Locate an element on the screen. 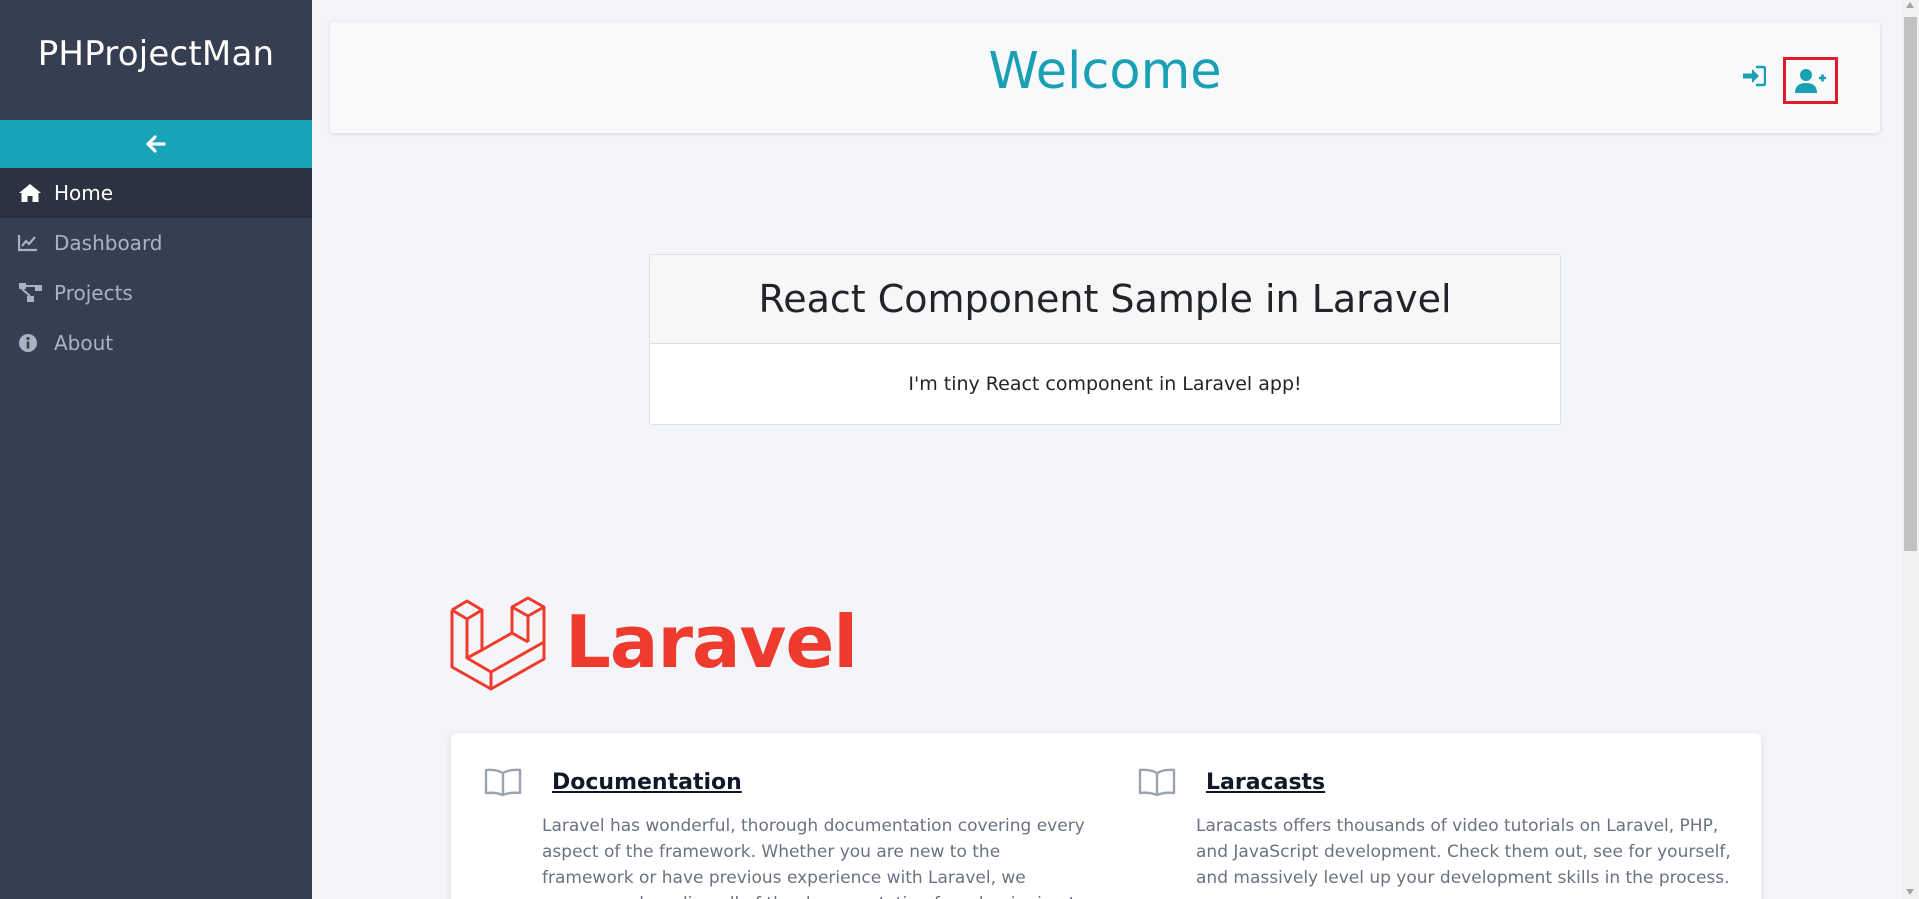  laravel-wordmark: Laravel is located at coordinates (711, 642).